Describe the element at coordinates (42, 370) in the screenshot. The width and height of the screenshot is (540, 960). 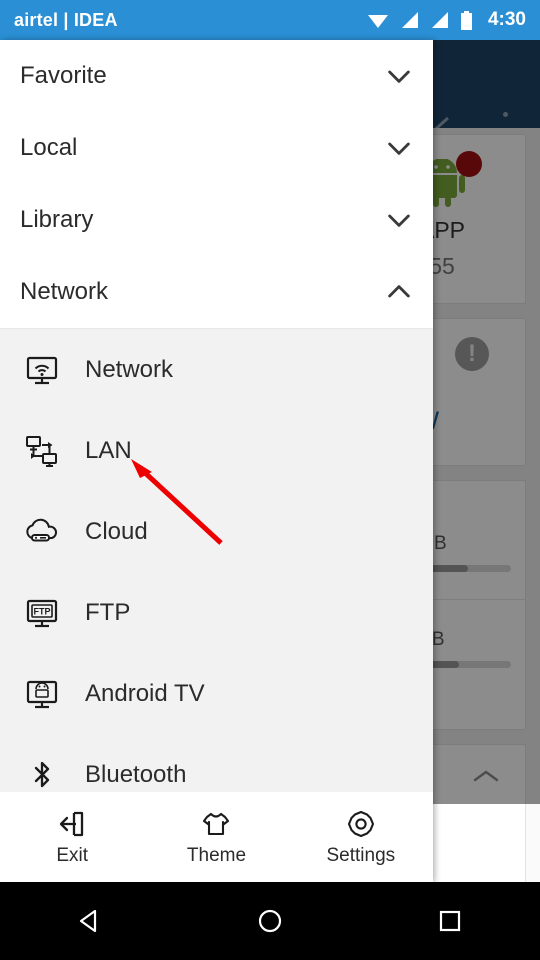
I see `monitor-wifi-icon` at that location.